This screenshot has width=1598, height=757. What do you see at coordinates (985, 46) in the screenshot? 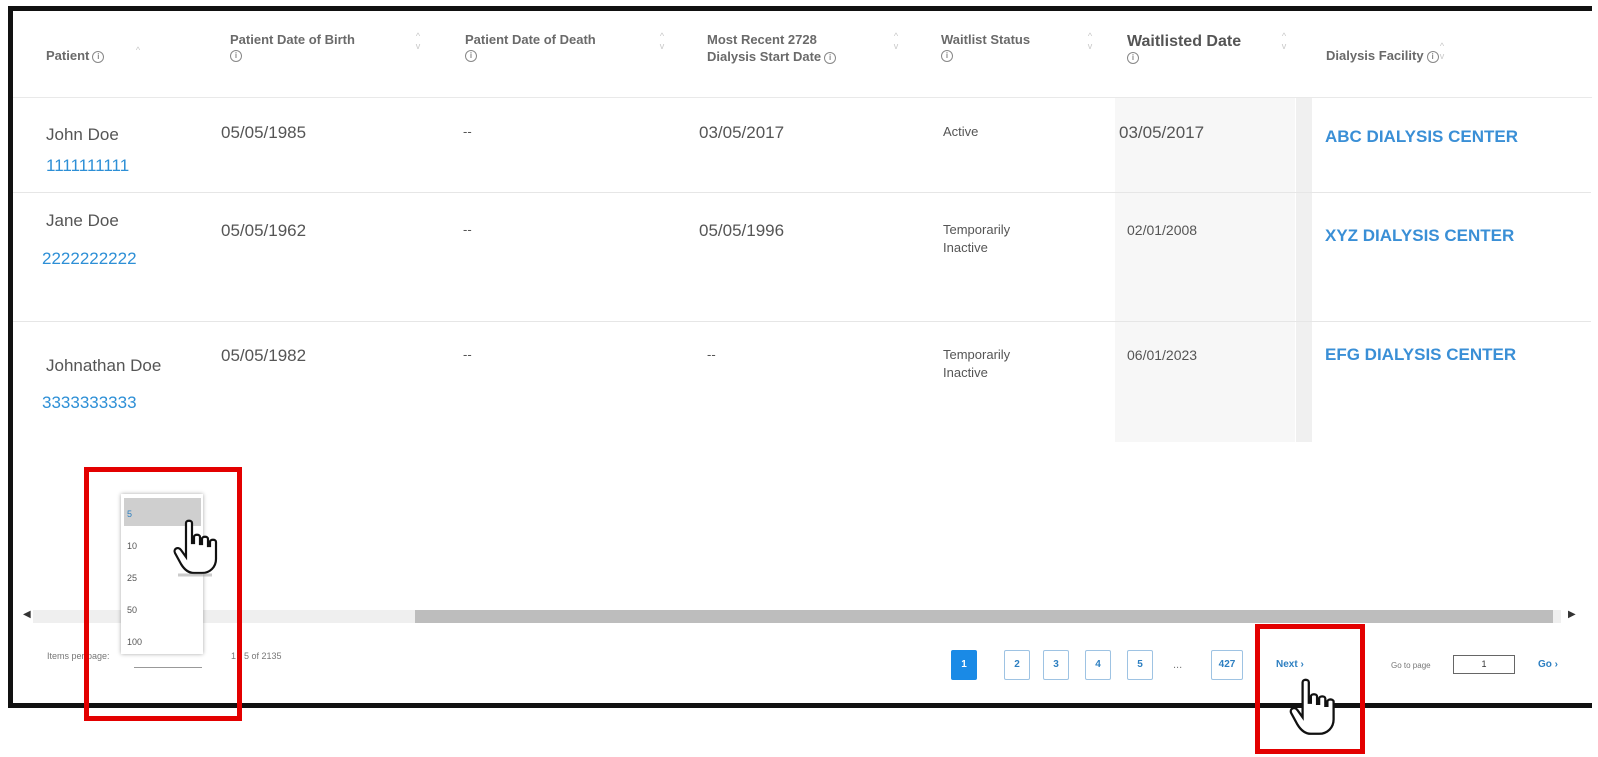
I see `column-header-waitlist-status: Waitlist Status i` at bounding box center [985, 46].